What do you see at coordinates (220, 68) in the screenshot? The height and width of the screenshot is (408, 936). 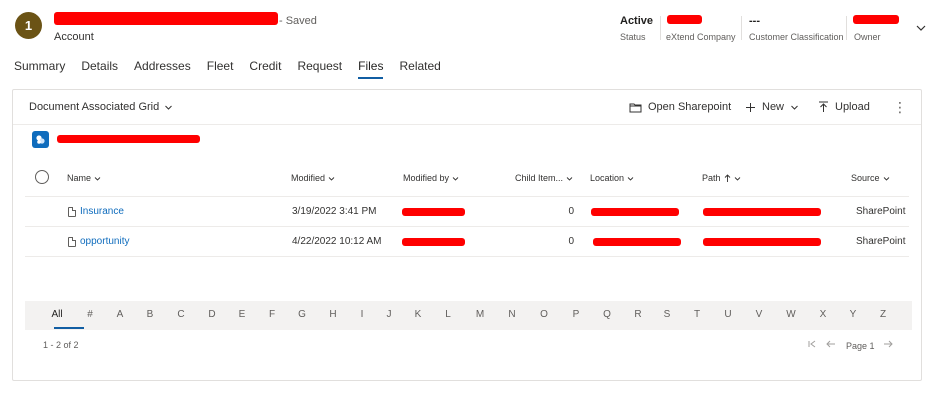 I see `tab-fleet: Fleet` at bounding box center [220, 68].